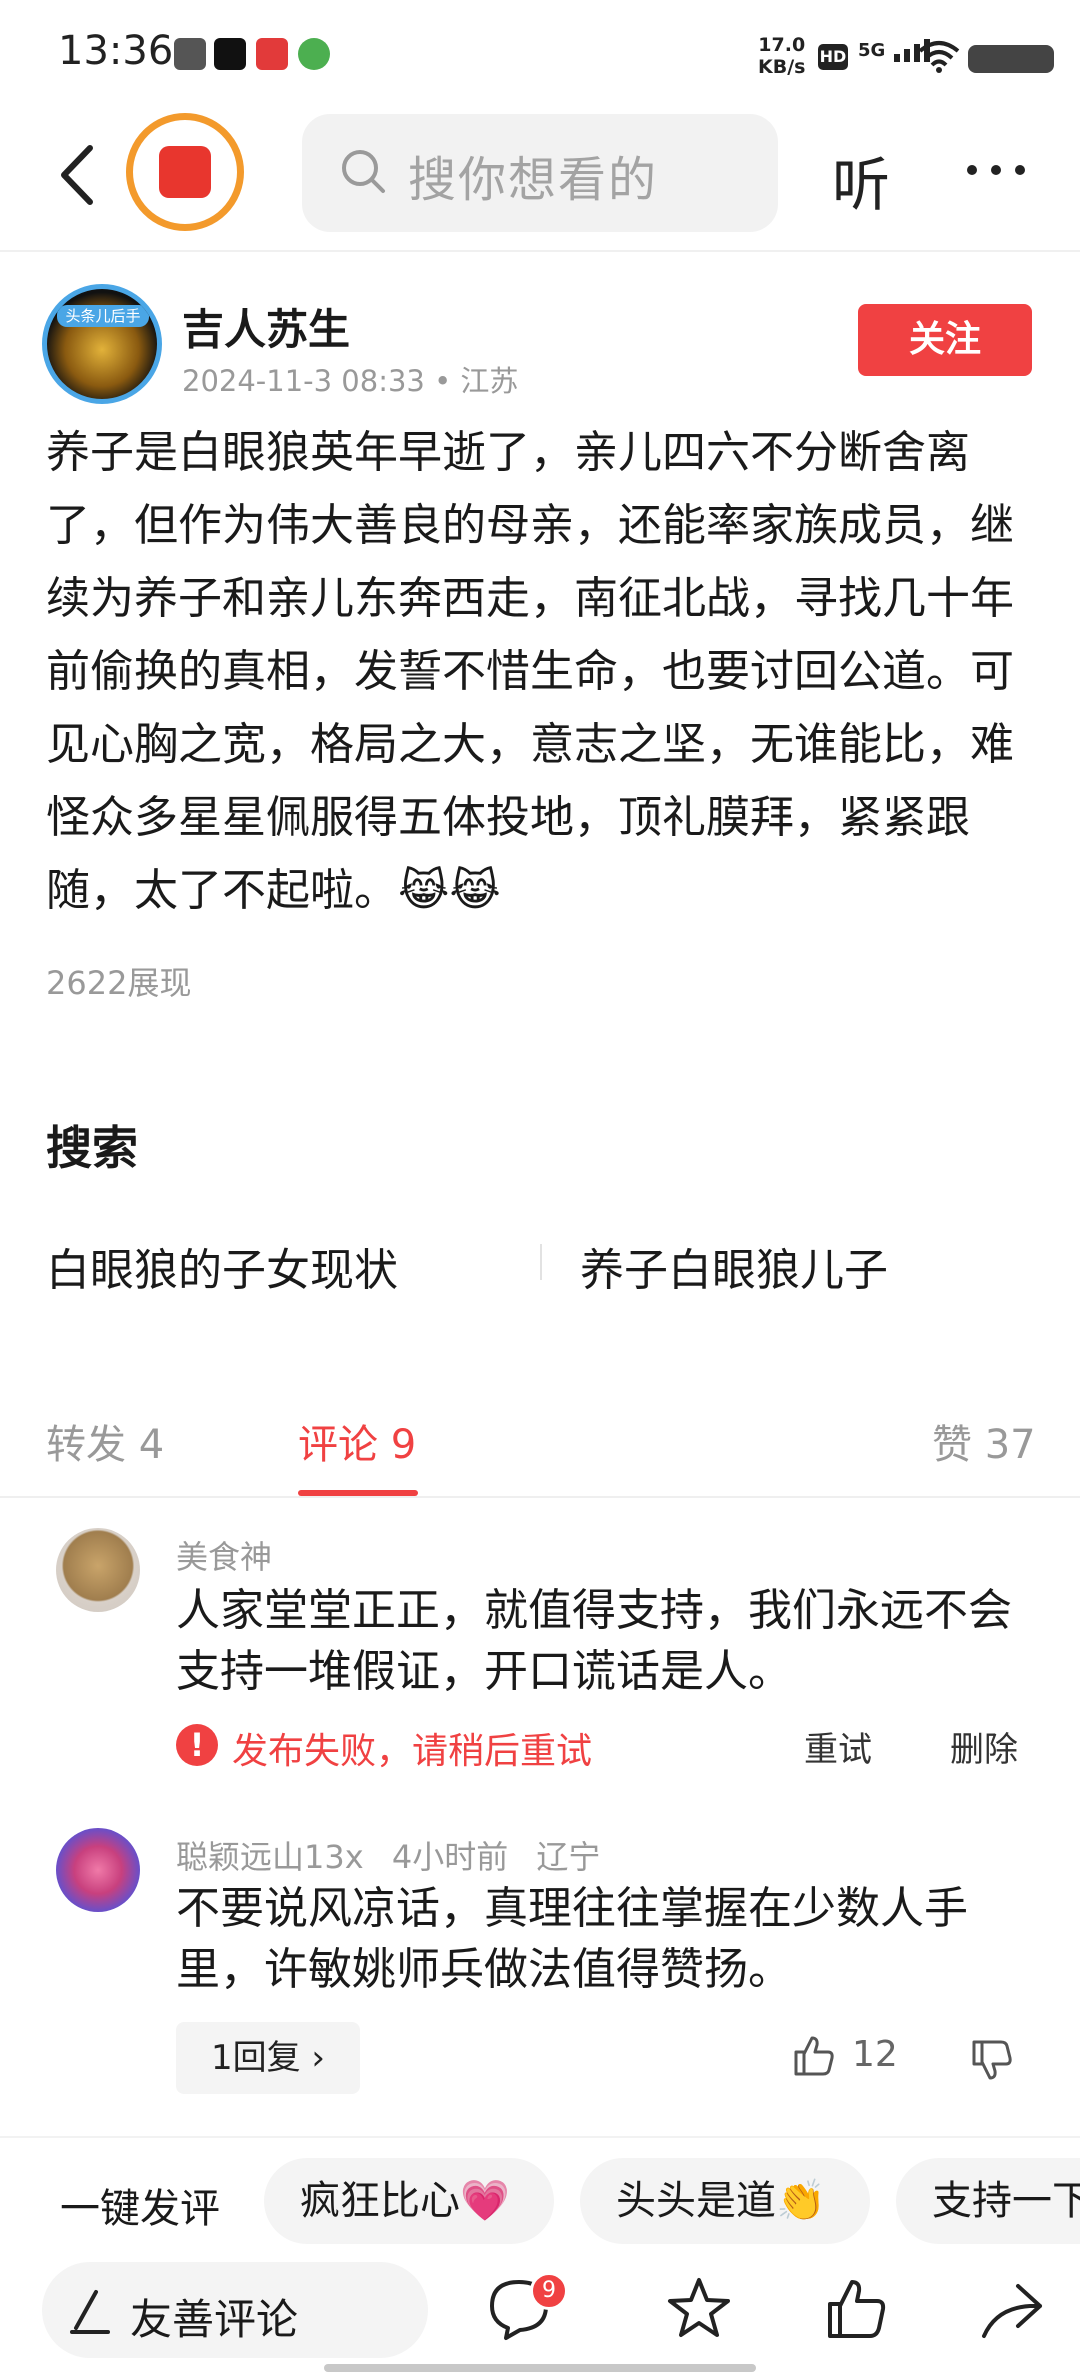  Describe the element at coordinates (540, 1497) in the screenshot. I see `tabs-divider` at that location.